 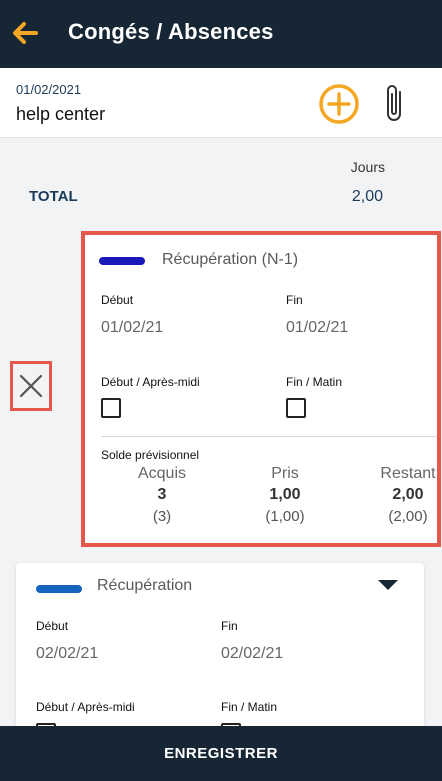 I want to click on start-afternoon-checkbox, so click(x=111, y=408).